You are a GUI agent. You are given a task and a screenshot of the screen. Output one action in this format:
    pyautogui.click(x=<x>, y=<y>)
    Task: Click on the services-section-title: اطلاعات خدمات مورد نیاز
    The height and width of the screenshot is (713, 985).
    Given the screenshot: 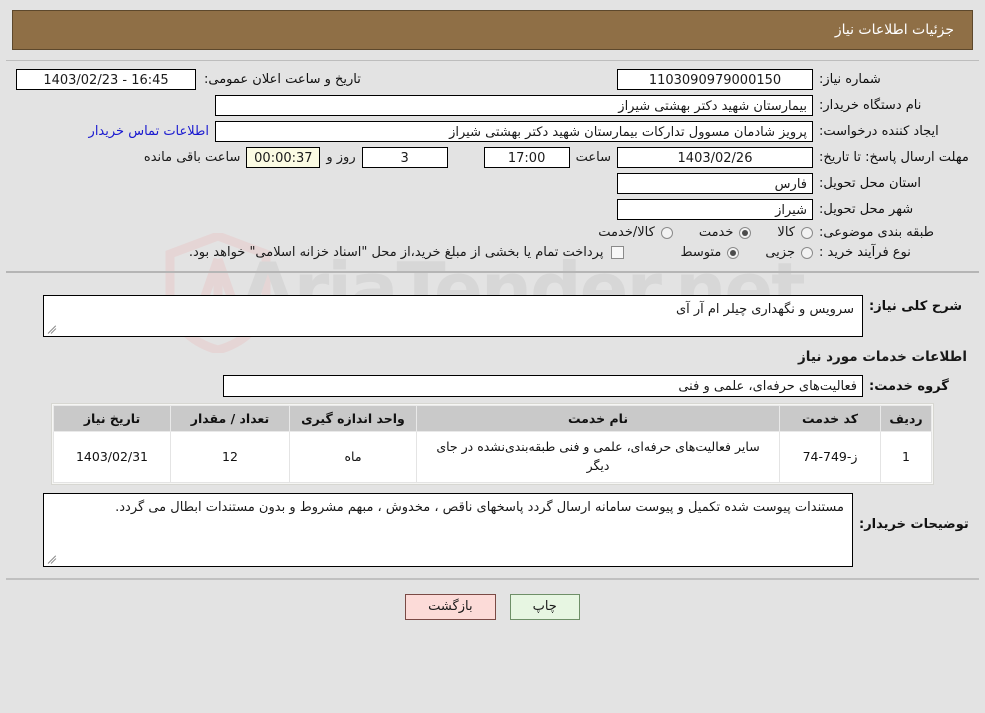 What is the action you would take?
    pyautogui.click(x=882, y=357)
    